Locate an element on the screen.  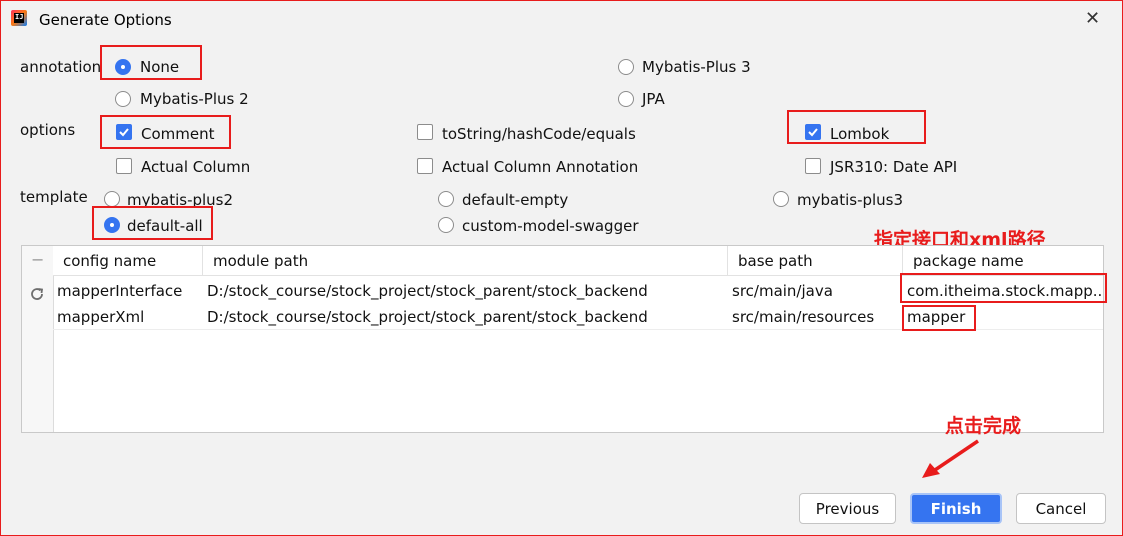
column-header-base-path: base path is located at coordinates (815, 261).